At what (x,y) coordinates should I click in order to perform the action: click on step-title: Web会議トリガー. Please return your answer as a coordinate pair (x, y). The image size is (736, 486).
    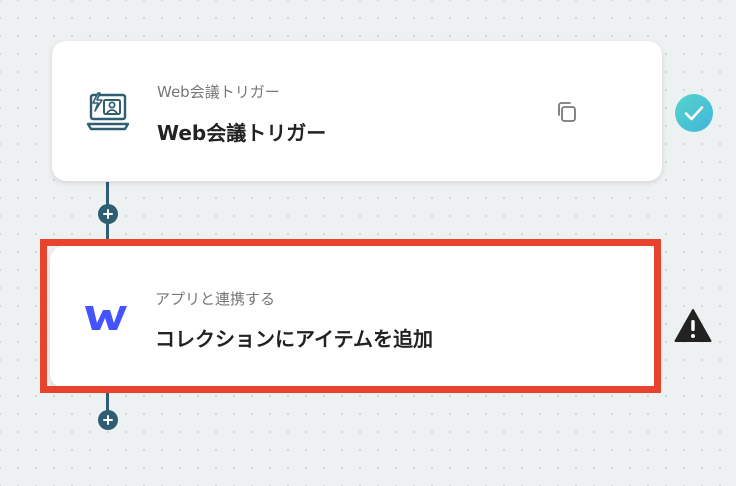
    Looking at the image, I should click on (242, 133).